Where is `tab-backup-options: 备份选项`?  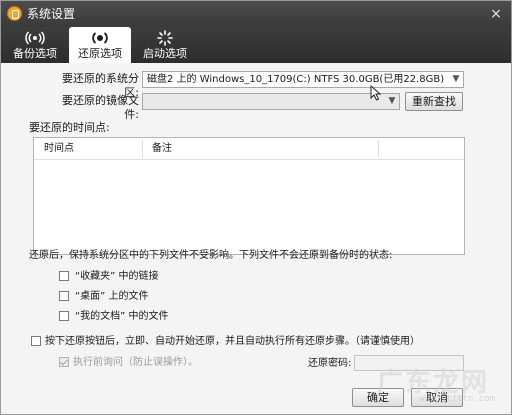
tab-backup-options: 备份选项 is located at coordinates (35, 45).